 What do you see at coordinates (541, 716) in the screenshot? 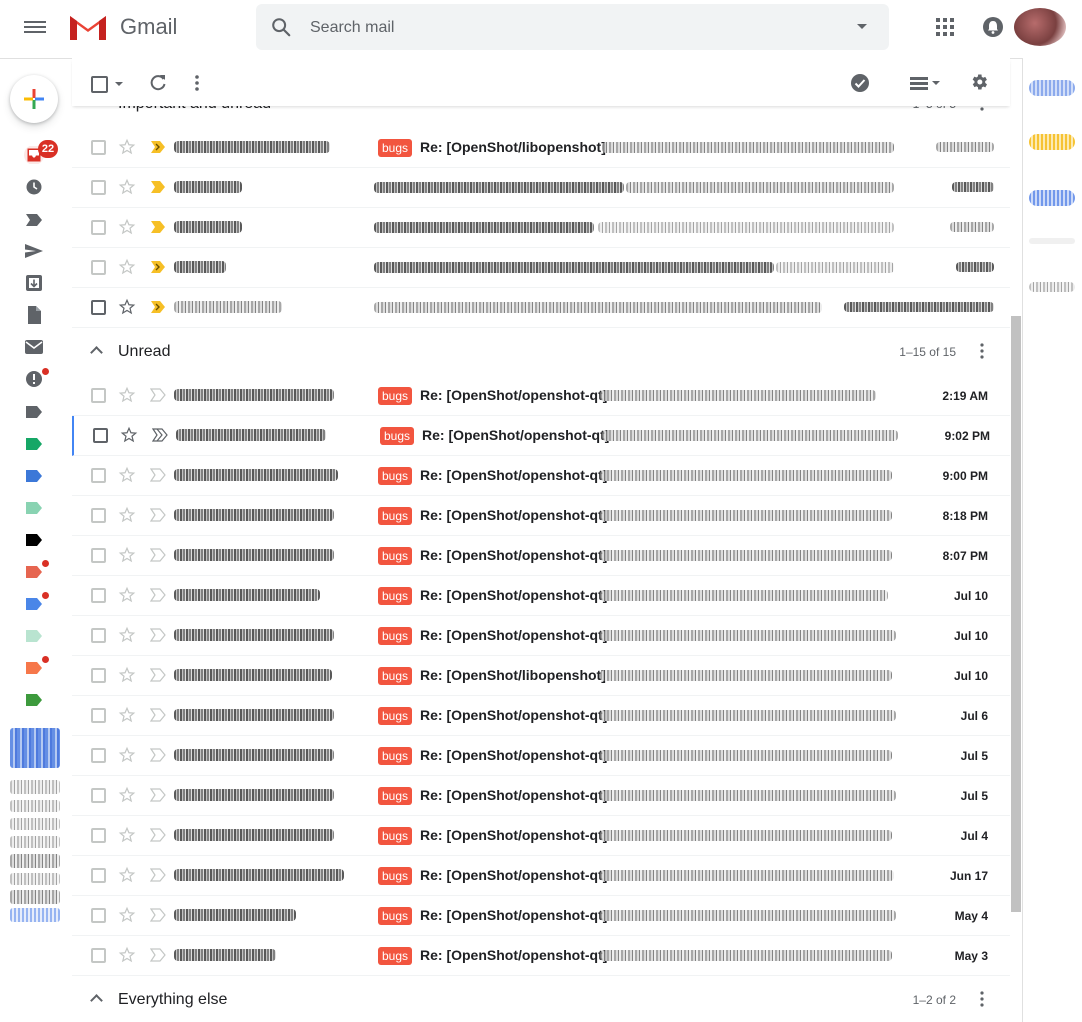
I see `email-row: bugs Re: [OpenShot/openshot-qt] Jul 6` at bounding box center [541, 716].